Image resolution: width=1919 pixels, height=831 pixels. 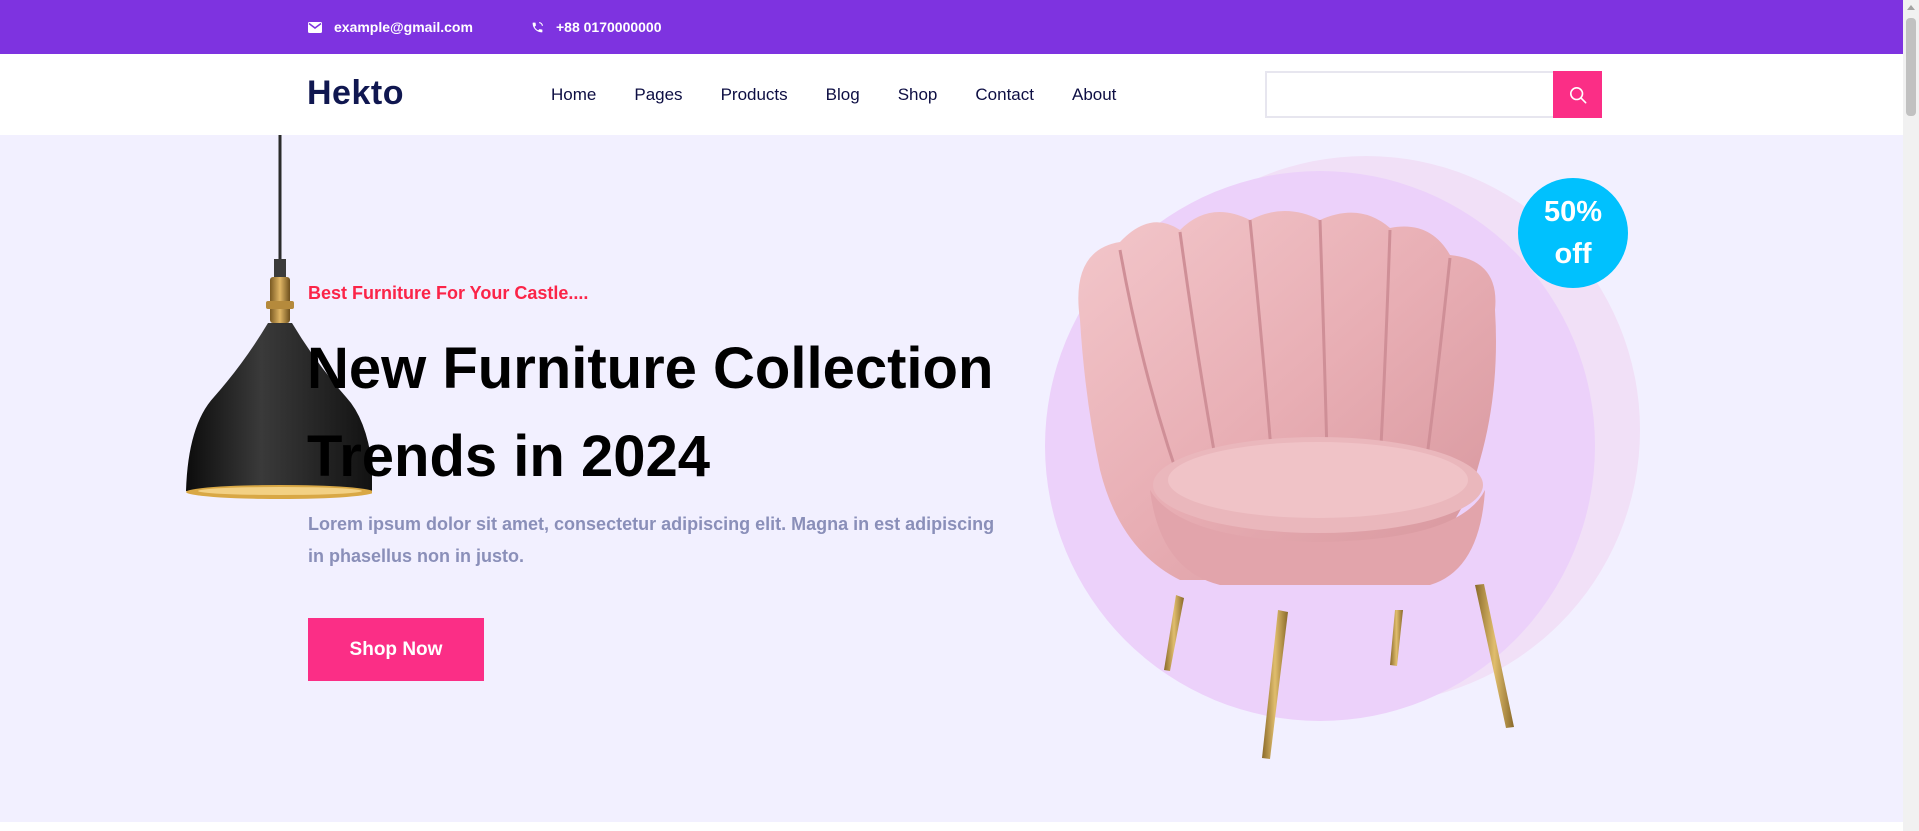 What do you see at coordinates (1911, 7) in the screenshot?
I see `scroll-up-arrow-icon` at bounding box center [1911, 7].